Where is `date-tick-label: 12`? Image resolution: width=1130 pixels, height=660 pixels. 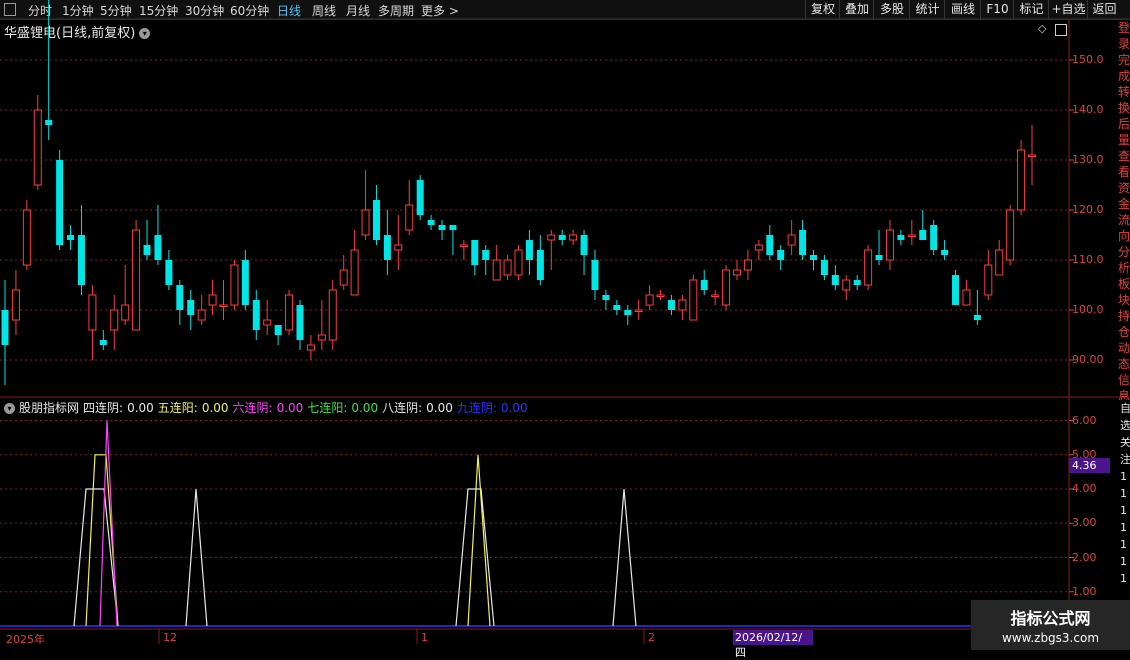 date-tick-label: 12 is located at coordinates (170, 637).